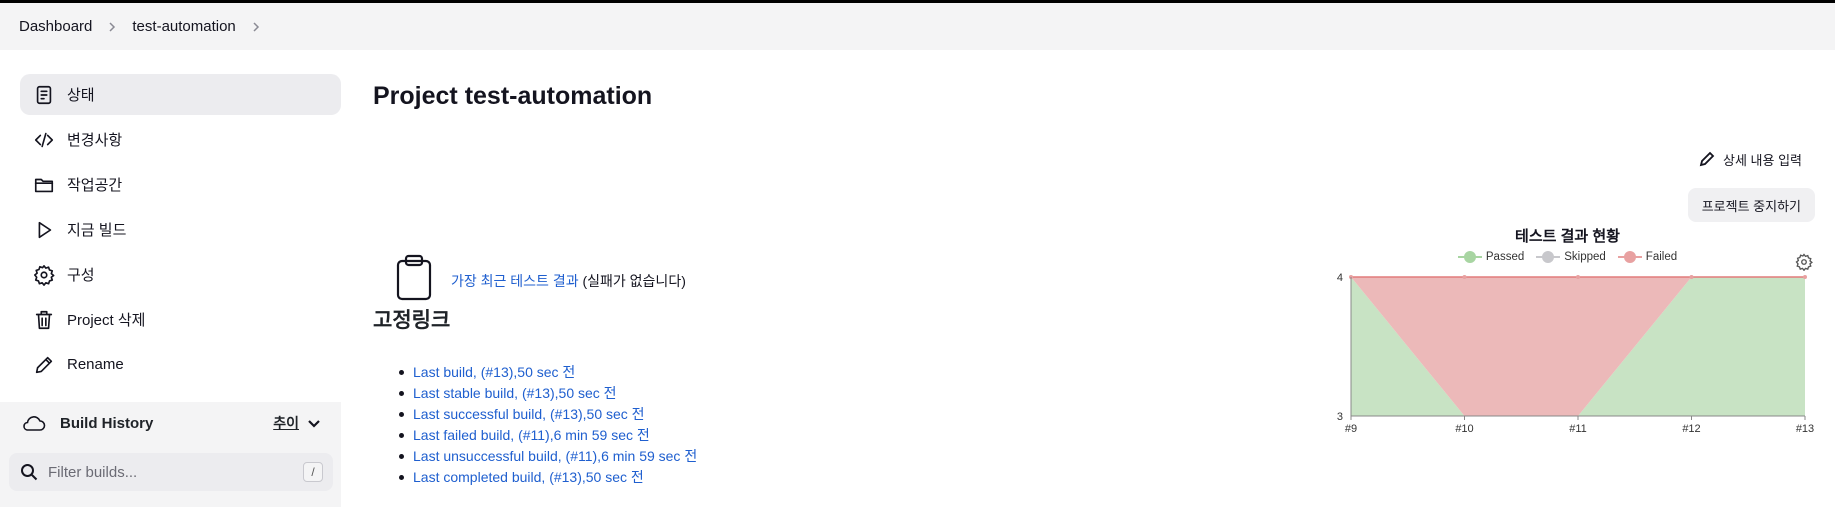  Describe the element at coordinates (180, 184) in the screenshot. I see `sidebar-item-workspace: 작업공간` at that location.